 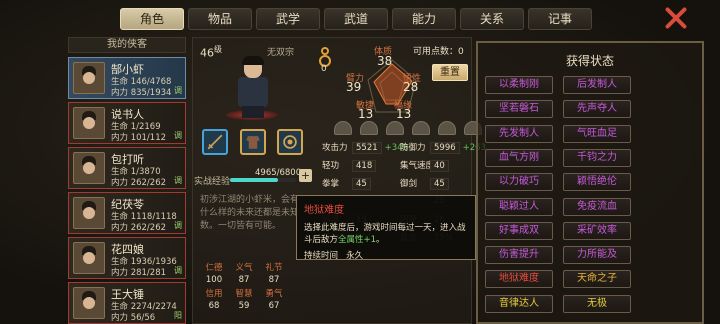 I want to click on status-item: 坚若磐石, so click(x=519, y=109).